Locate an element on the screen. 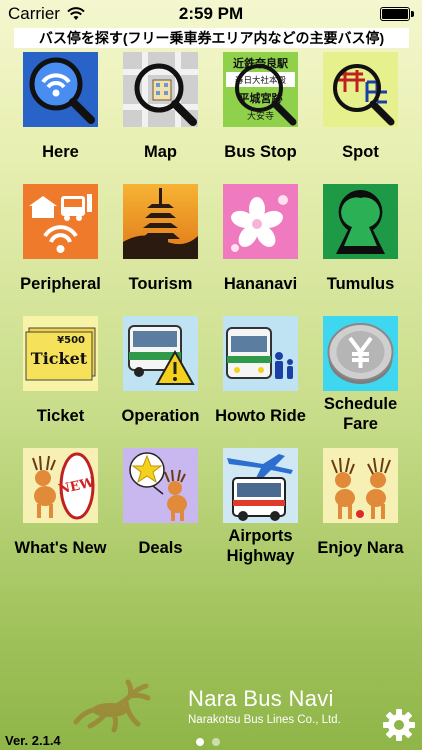 Image resolution: width=422 pixels, height=750 pixels. bus-passengers-icon is located at coordinates (260, 353).